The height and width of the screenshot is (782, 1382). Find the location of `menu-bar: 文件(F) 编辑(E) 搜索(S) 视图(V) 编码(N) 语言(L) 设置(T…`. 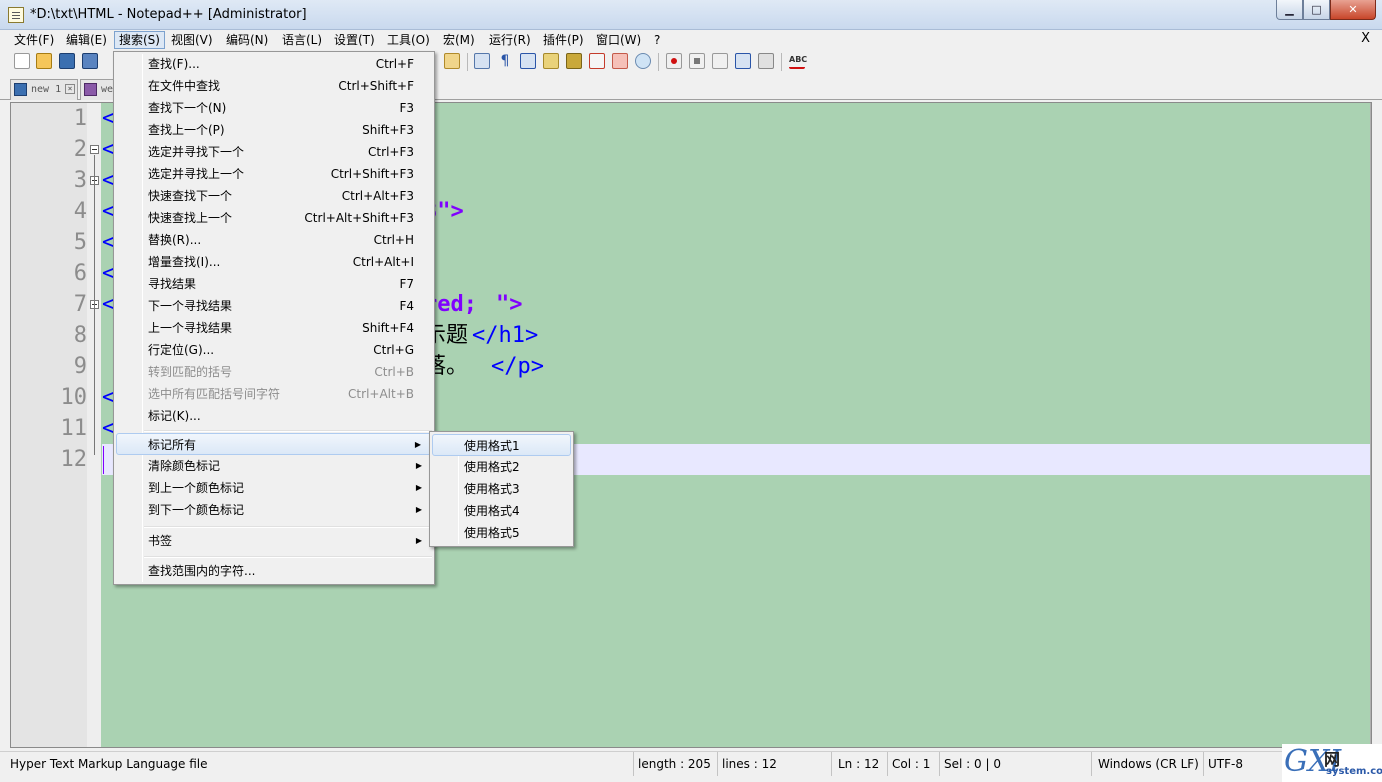

menu-bar: 文件(F) 编辑(E) 搜索(S) 视图(V) 编码(N) 语言(L) 设置(T… is located at coordinates (691, 40).